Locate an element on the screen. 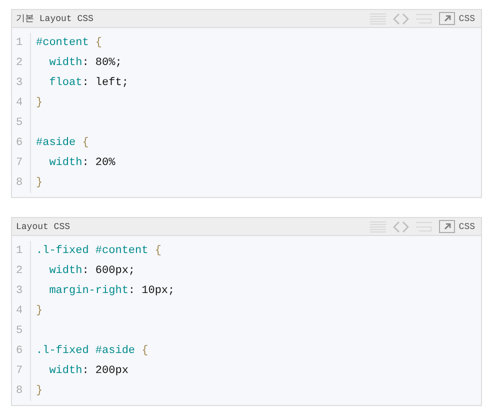 Image resolution: width=492 pixels, height=416 pixels. code-line: width: 600px; is located at coordinates (92, 271).